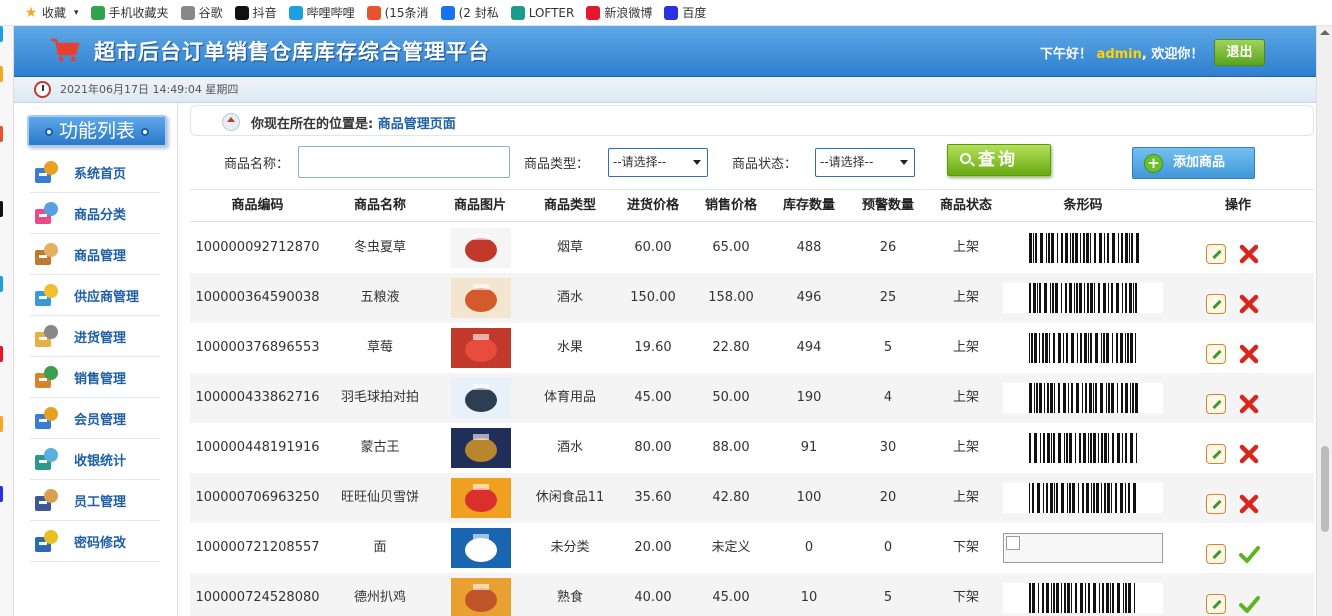 Image resolution: width=1332 pixels, height=616 pixels. What do you see at coordinates (292, 52) in the screenshot?
I see `app-title: 超市后台订单销售仓库库存综合管理平台` at bounding box center [292, 52].